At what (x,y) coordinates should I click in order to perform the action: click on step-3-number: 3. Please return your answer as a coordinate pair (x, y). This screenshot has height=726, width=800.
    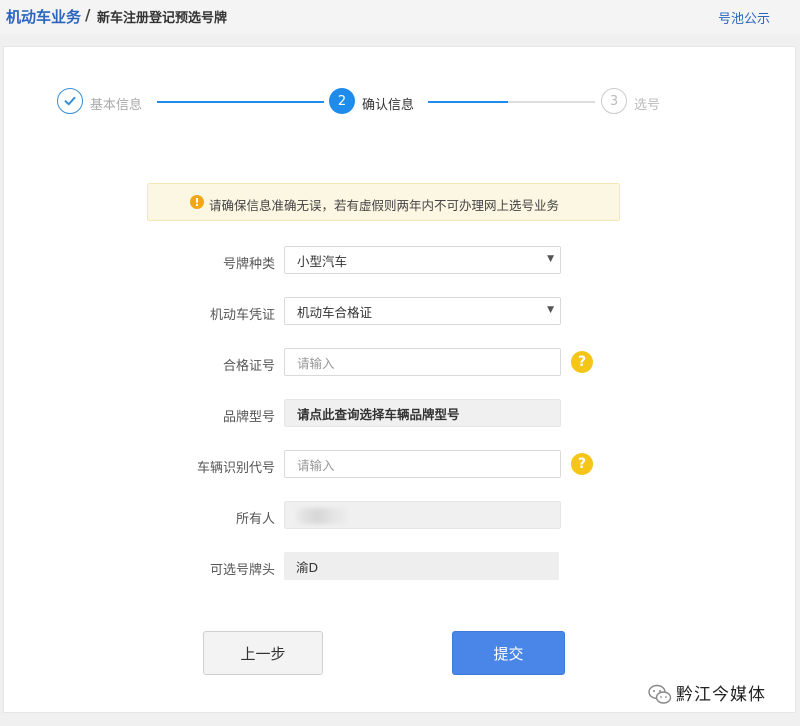
    Looking at the image, I should click on (614, 101).